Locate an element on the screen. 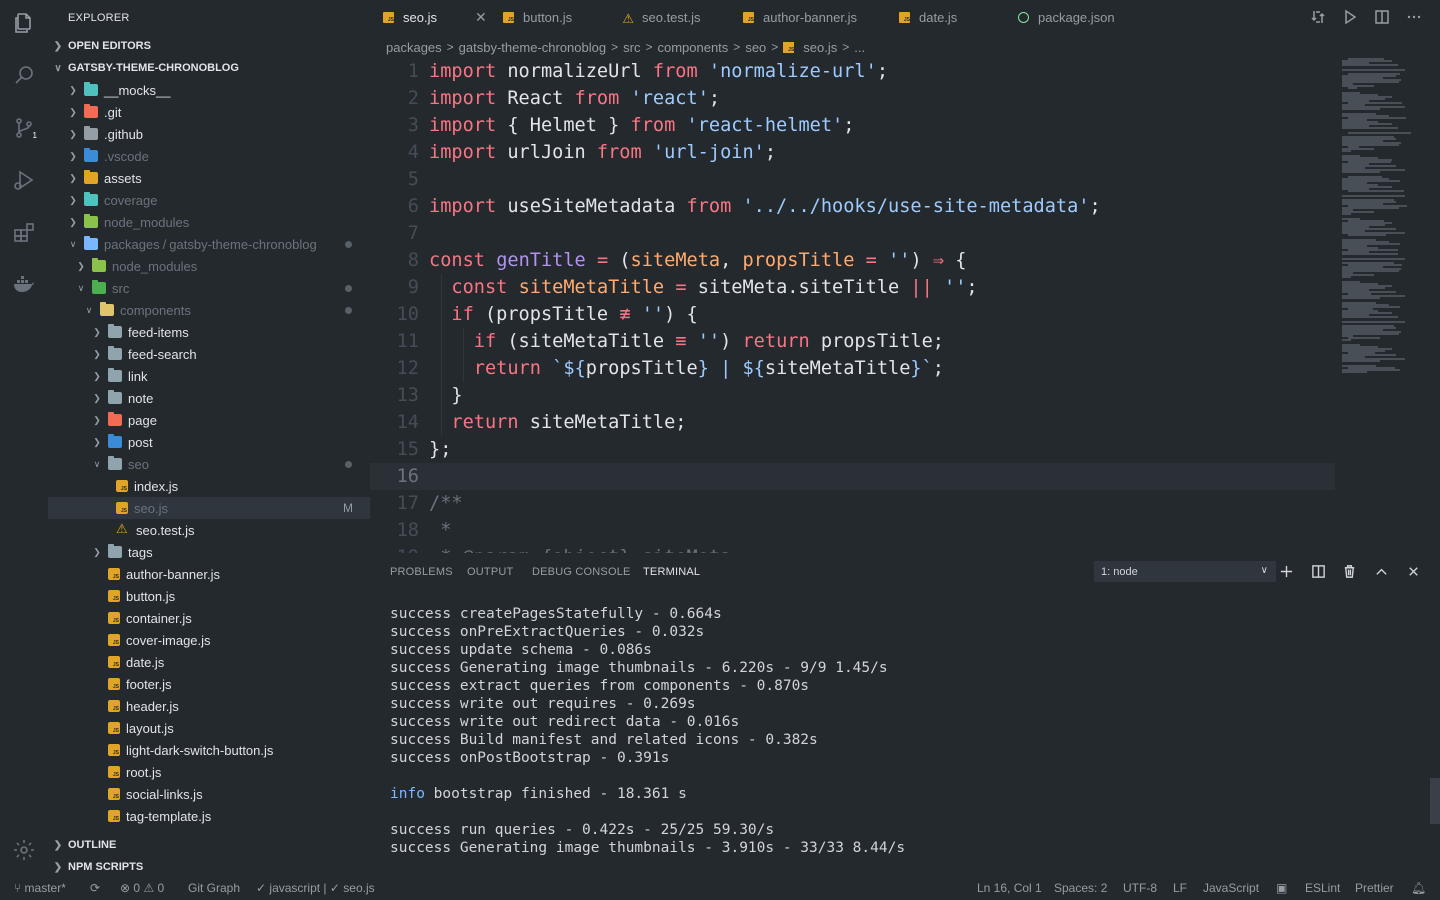 This screenshot has width=1440, height=900. maximize-panel-icon is located at coordinates (1381, 571).